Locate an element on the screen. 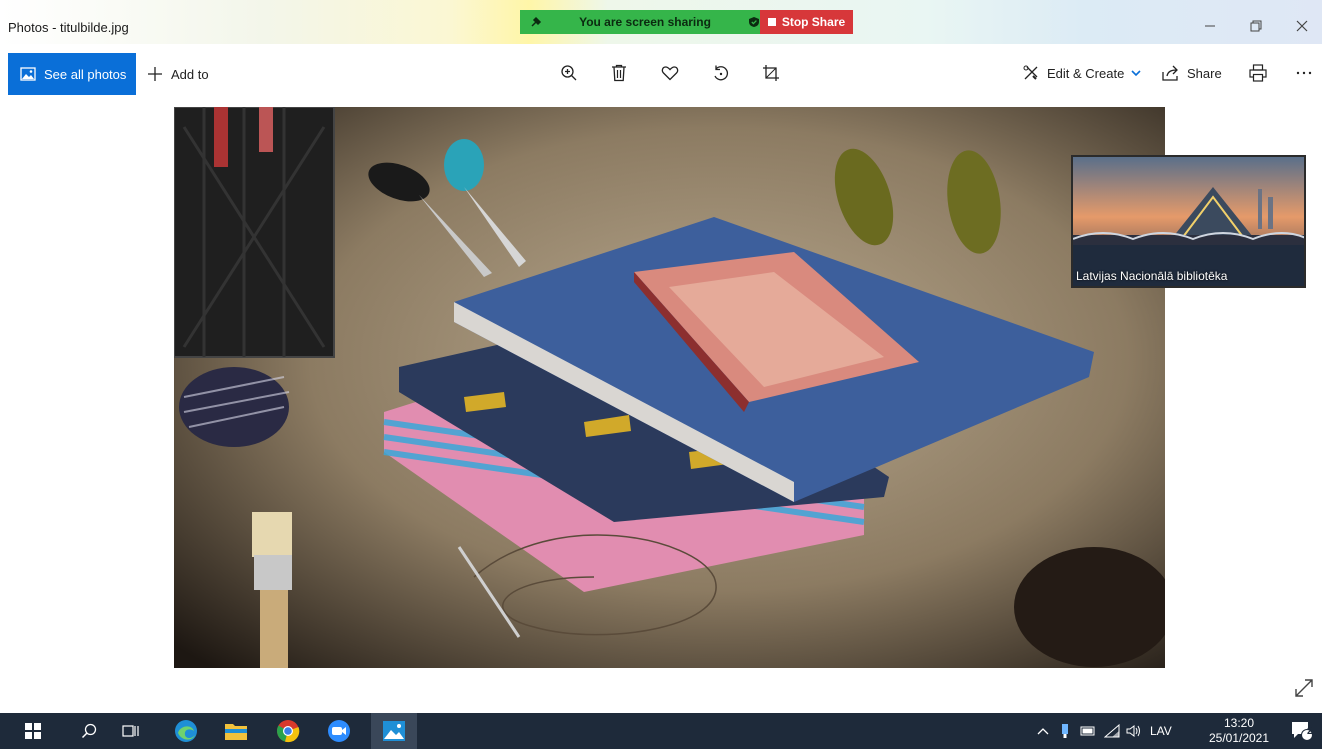  more-icon is located at coordinates (1304, 73).